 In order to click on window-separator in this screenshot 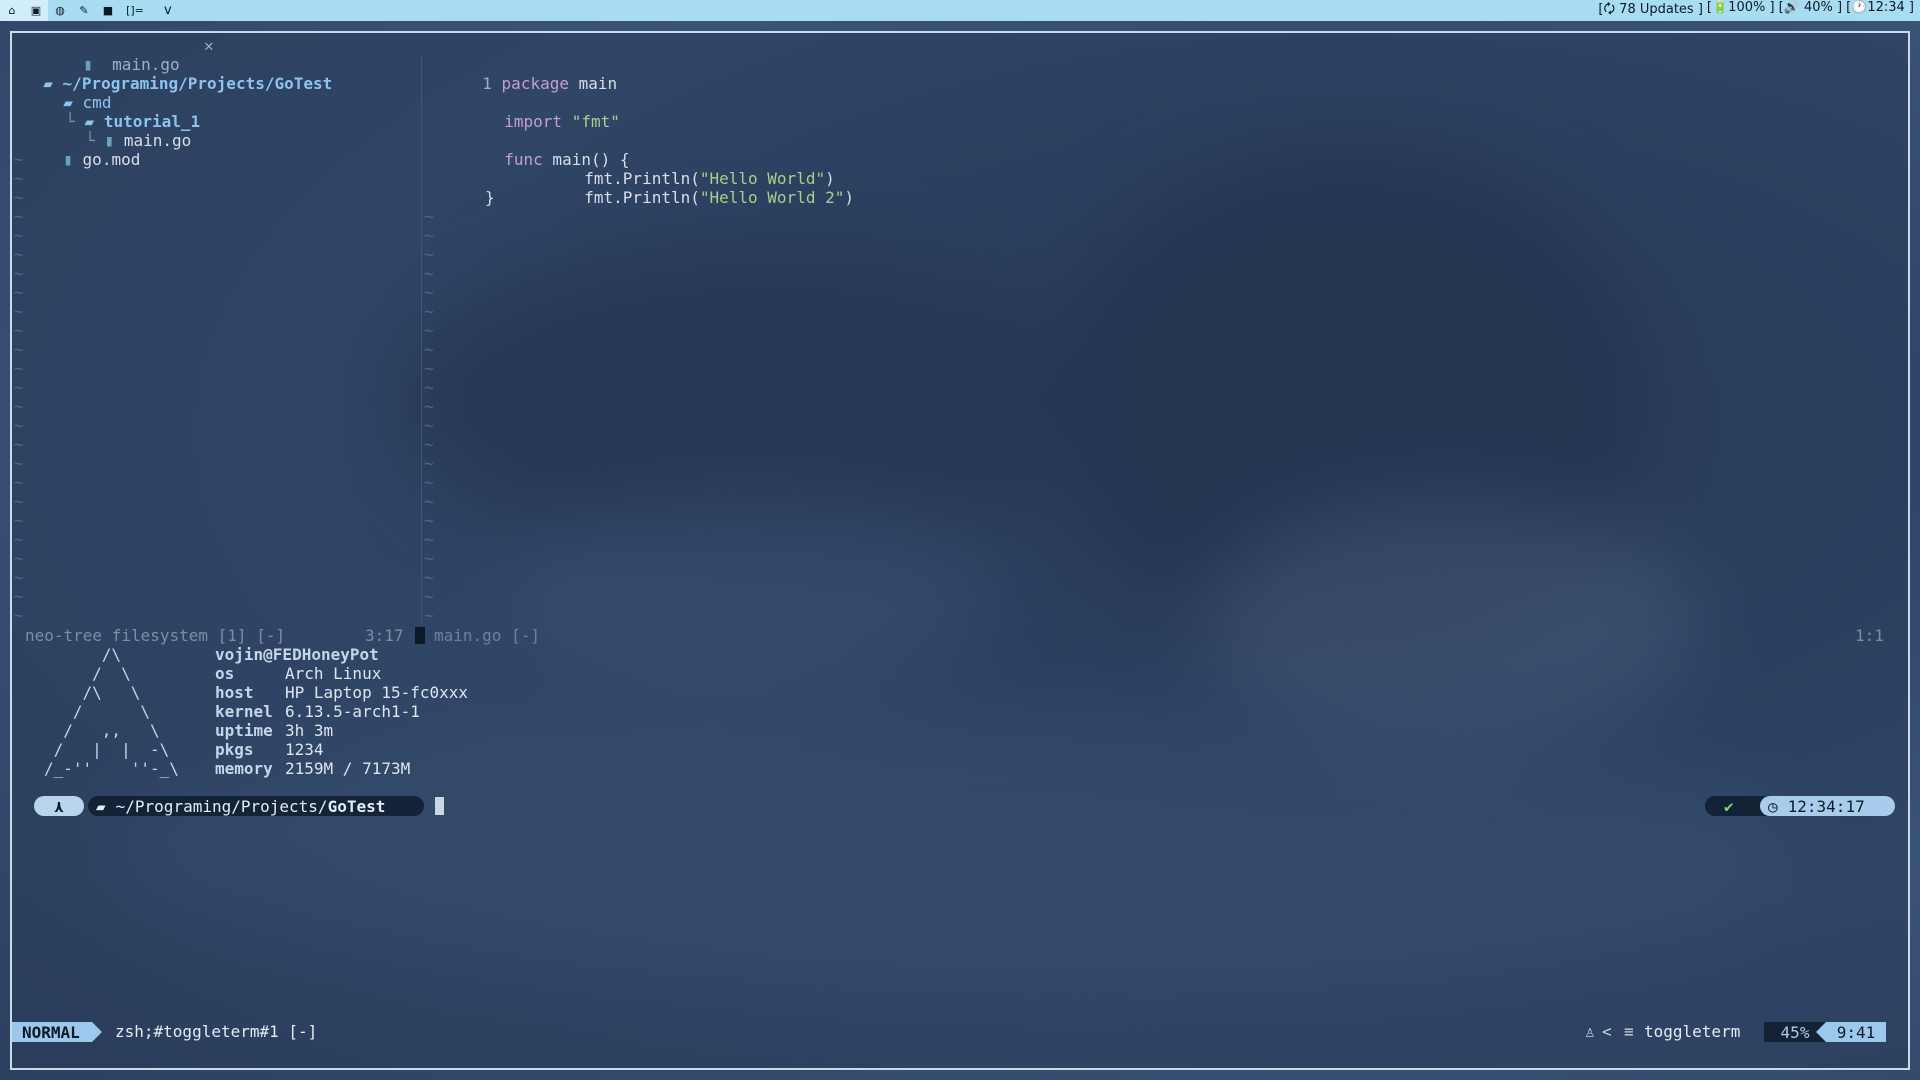, I will do `click(420, 635)`.